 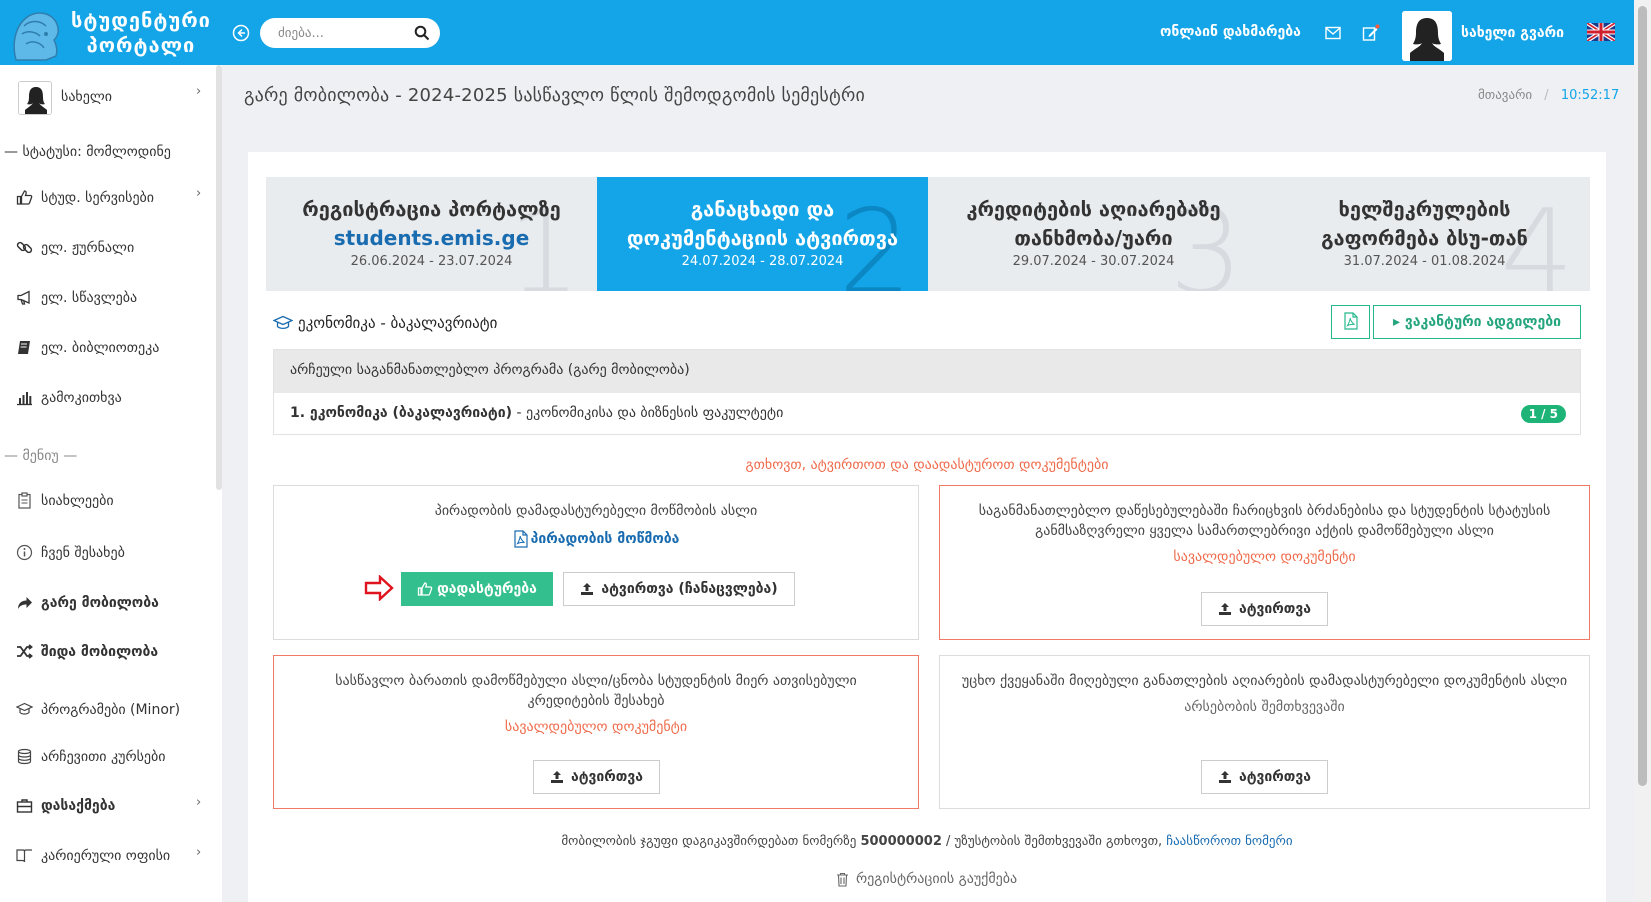 I want to click on arrow-right-icon, so click(x=379, y=588).